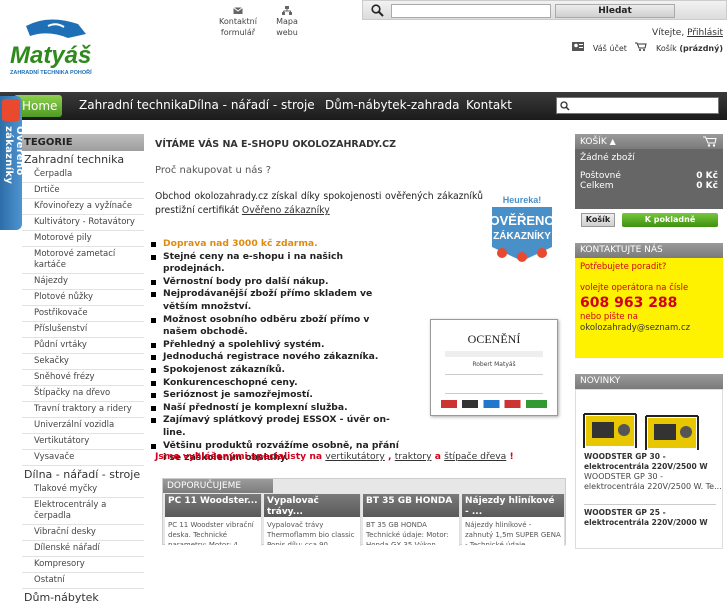 Image resolution: width=727 pixels, height=605 pixels. I want to click on category-item: Motorové zametací kartáče, so click(83, 260).